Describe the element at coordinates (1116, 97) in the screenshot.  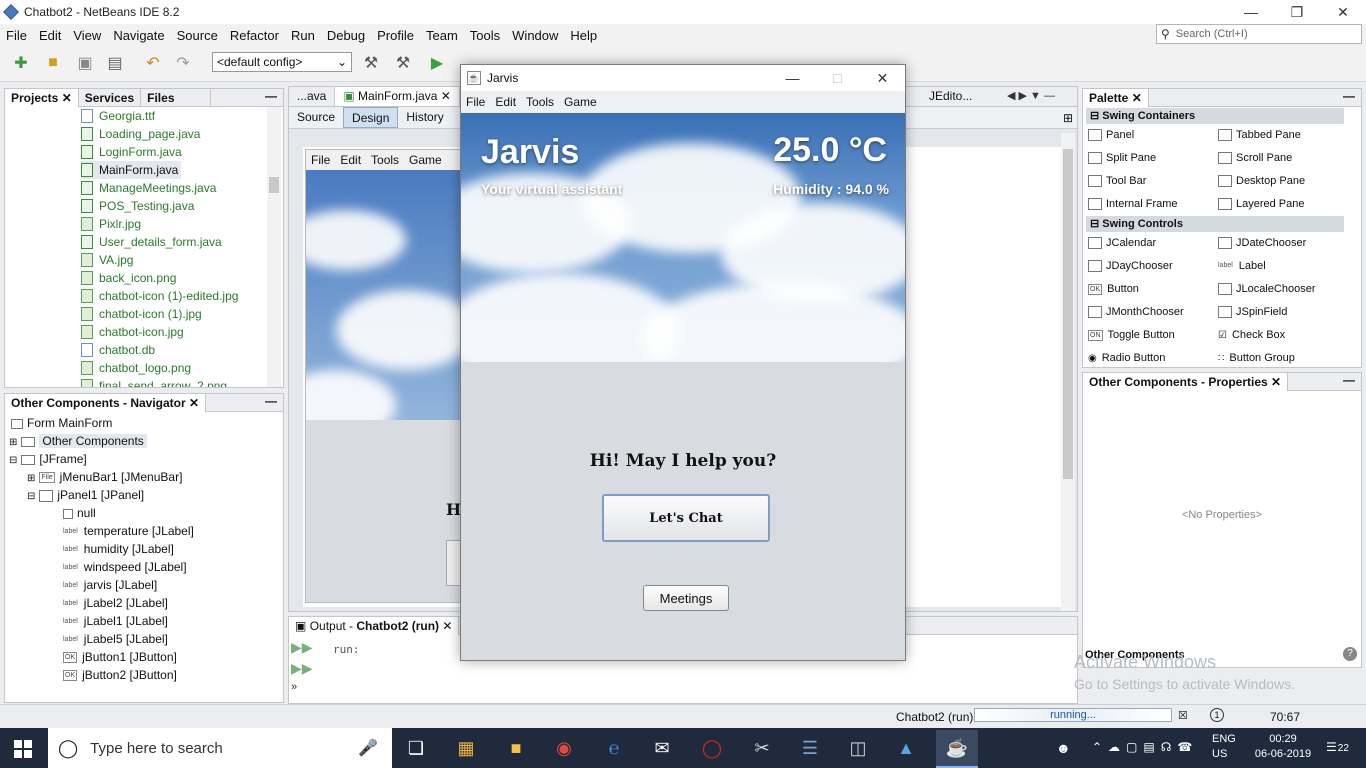
I see `tab-palette: Palette ✕` at that location.